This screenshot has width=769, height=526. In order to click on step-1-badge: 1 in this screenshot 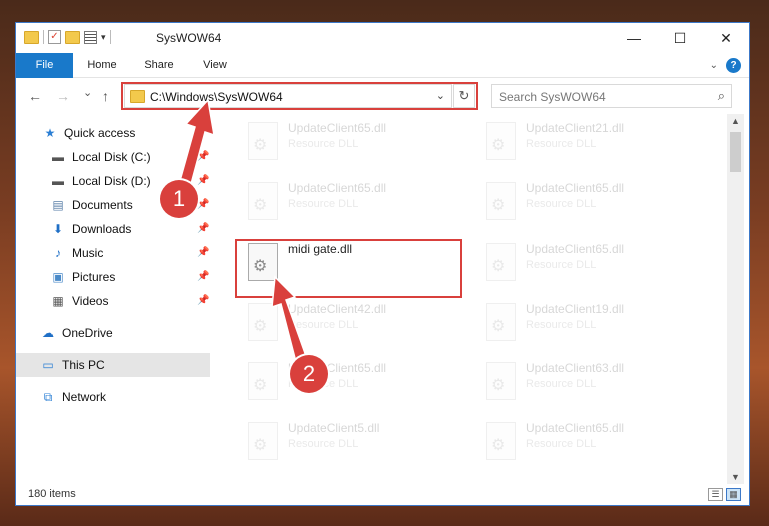, I will do `click(179, 199)`.